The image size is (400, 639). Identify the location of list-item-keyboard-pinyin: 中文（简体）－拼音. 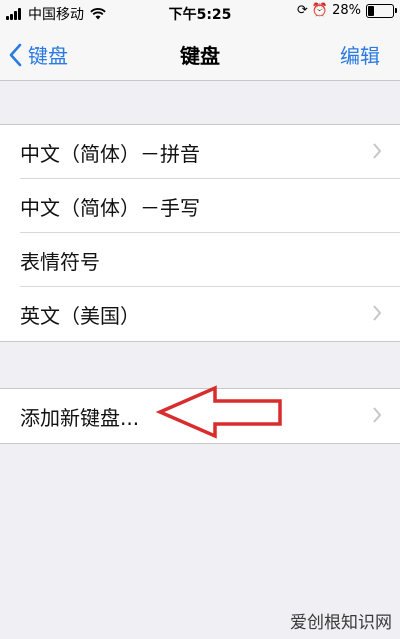
(200, 152).